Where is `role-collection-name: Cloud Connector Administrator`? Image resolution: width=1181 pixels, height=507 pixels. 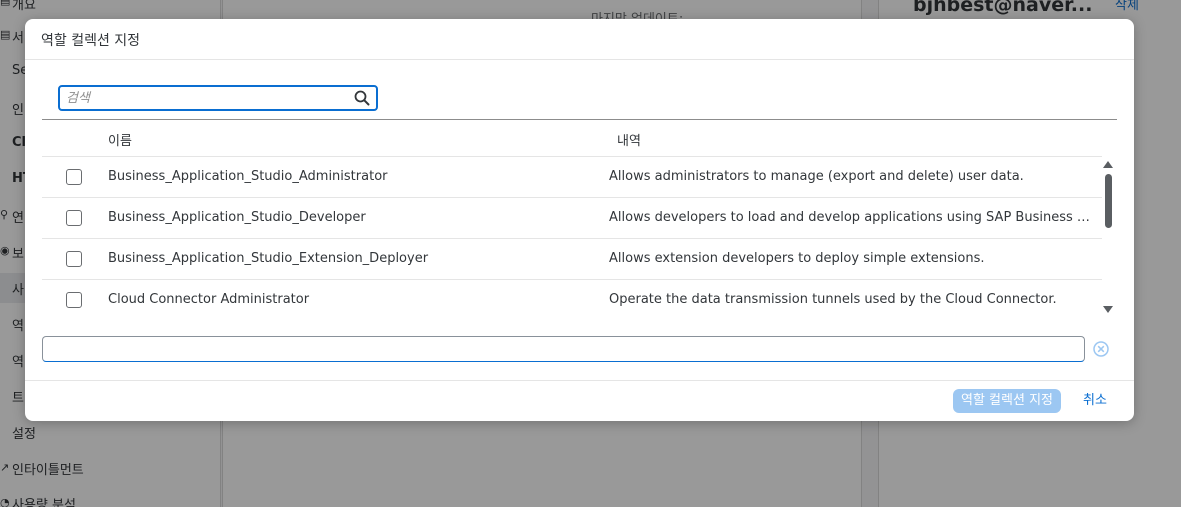 role-collection-name: Cloud Connector Administrator is located at coordinates (209, 299).